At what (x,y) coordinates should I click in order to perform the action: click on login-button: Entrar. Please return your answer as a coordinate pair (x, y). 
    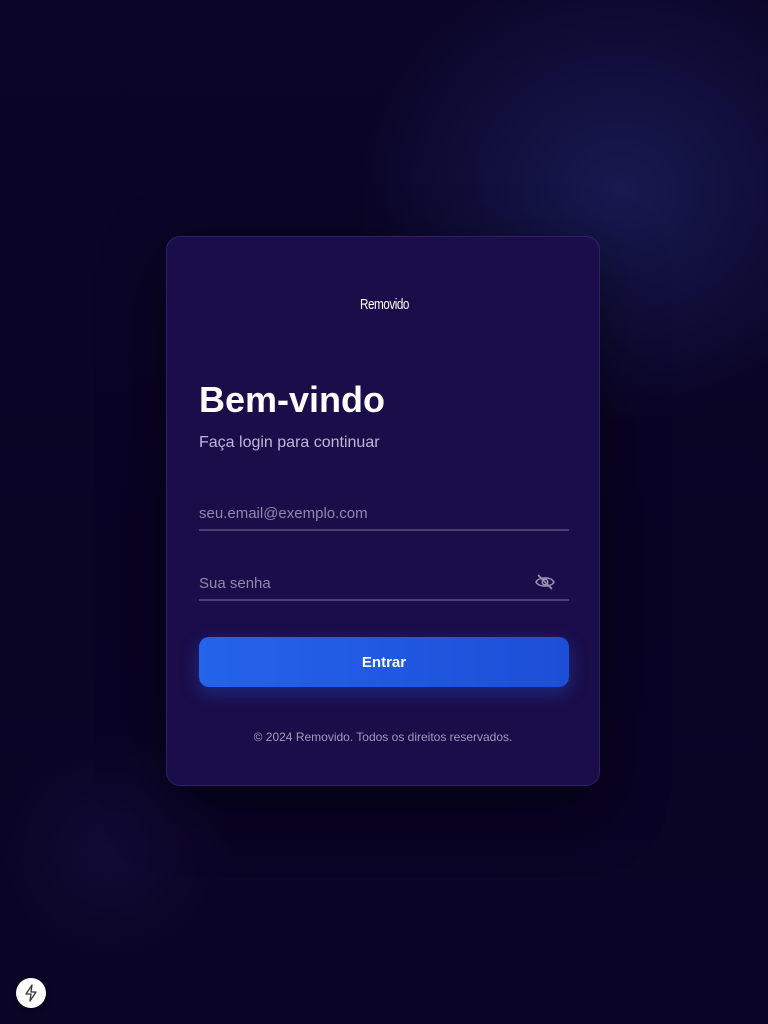
    Looking at the image, I should click on (384, 662).